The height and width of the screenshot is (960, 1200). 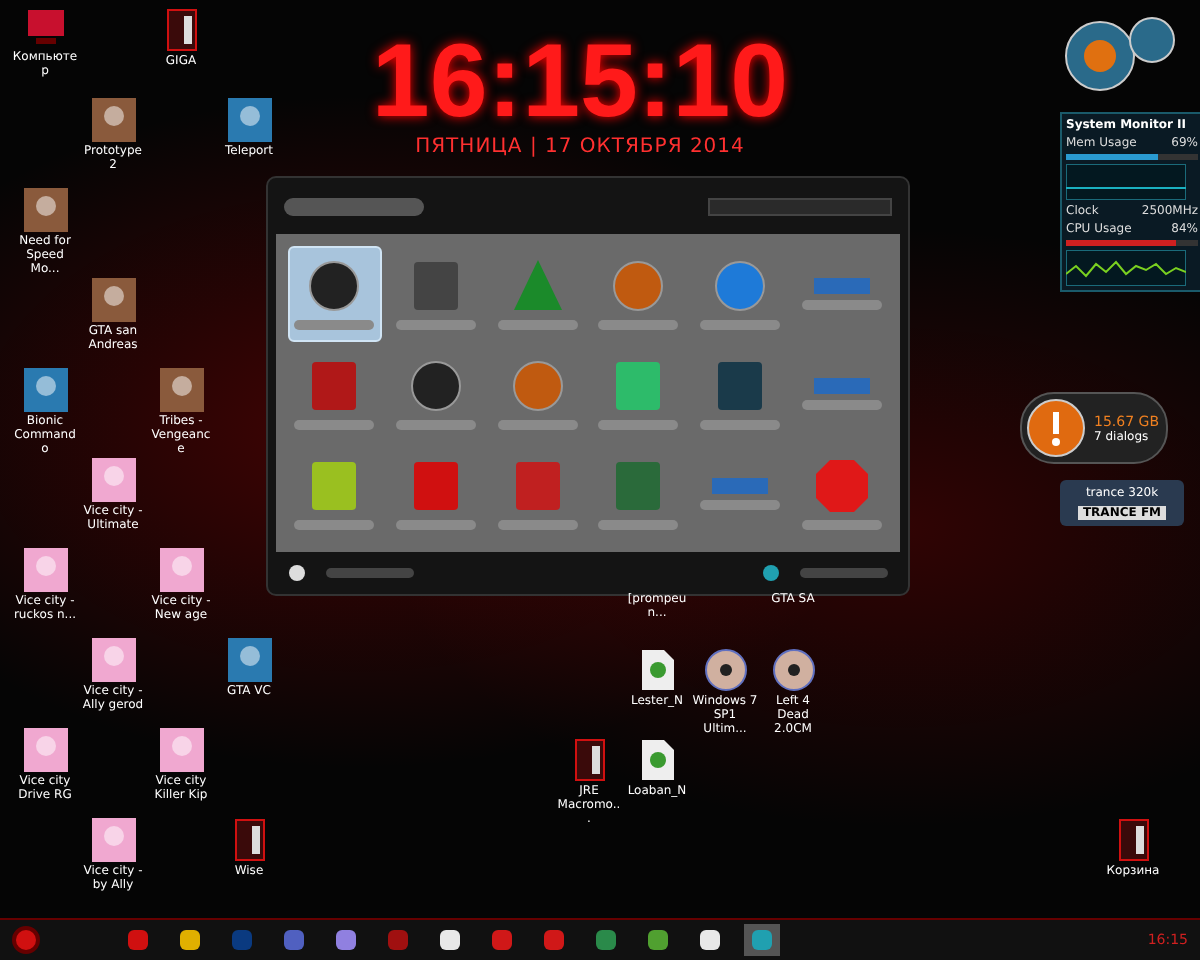 What do you see at coordinates (45, 28) in the screenshot?
I see `computer-icon` at bounding box center [45, 28].